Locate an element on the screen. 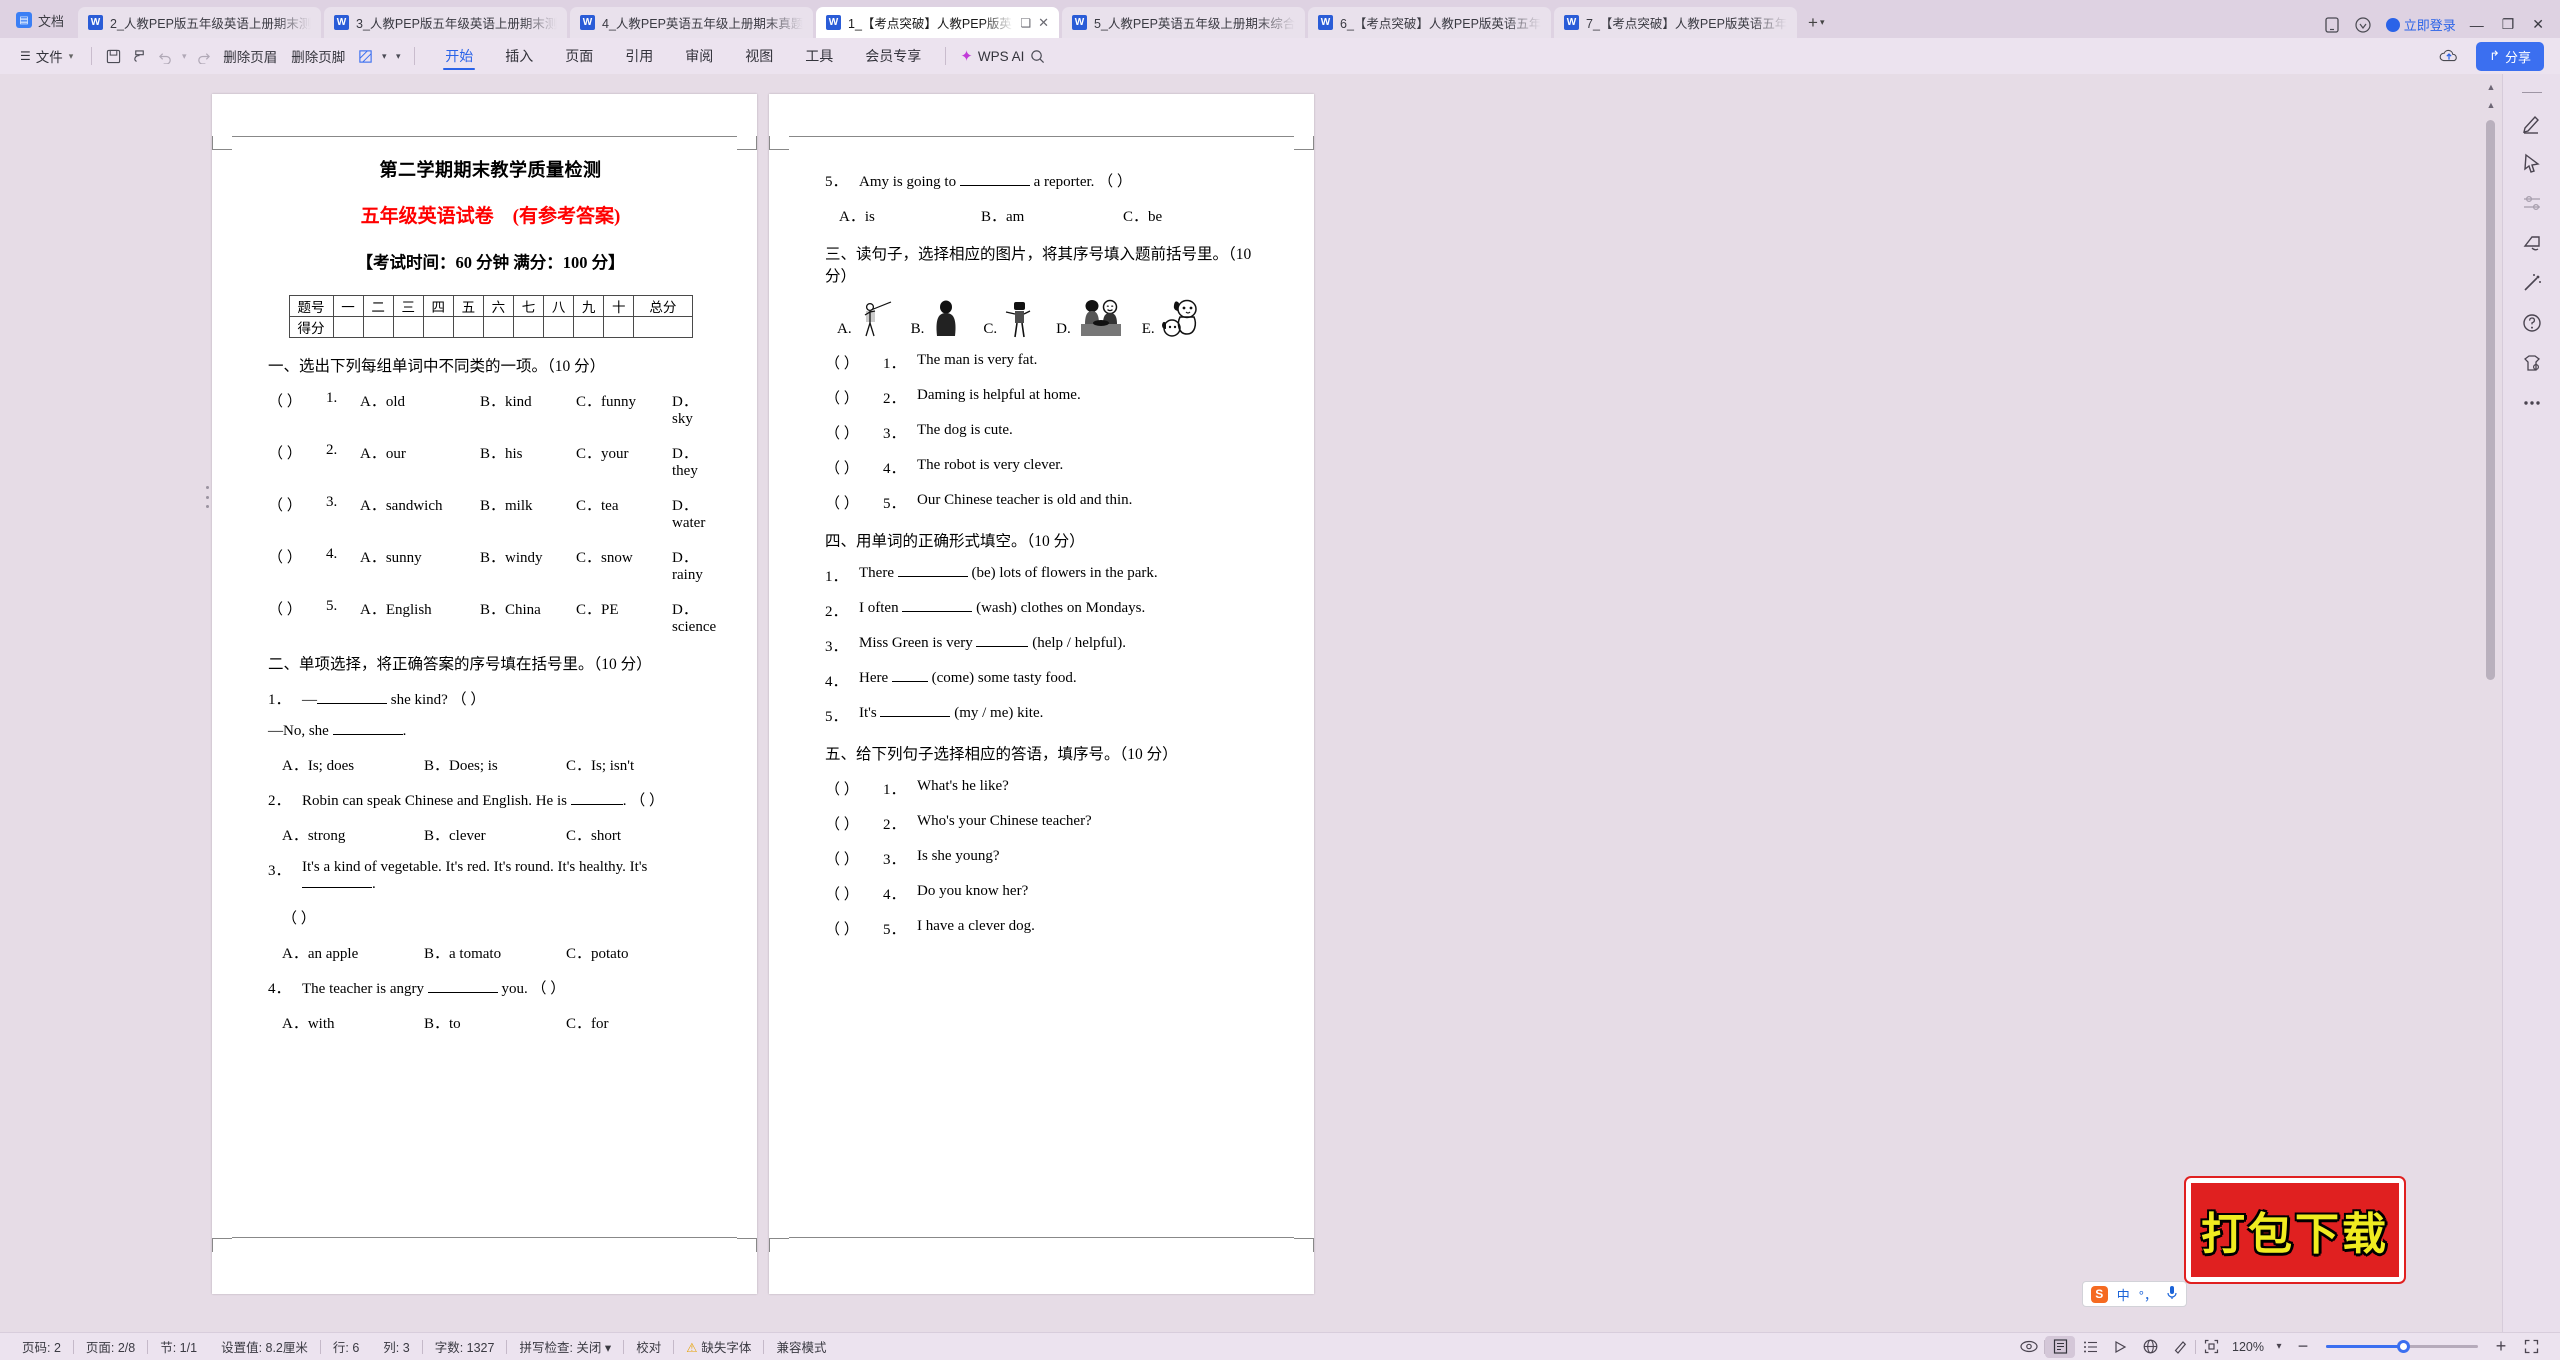 The image size is (2560, 1360). badge-icon is located at coordinates (2363, 24).